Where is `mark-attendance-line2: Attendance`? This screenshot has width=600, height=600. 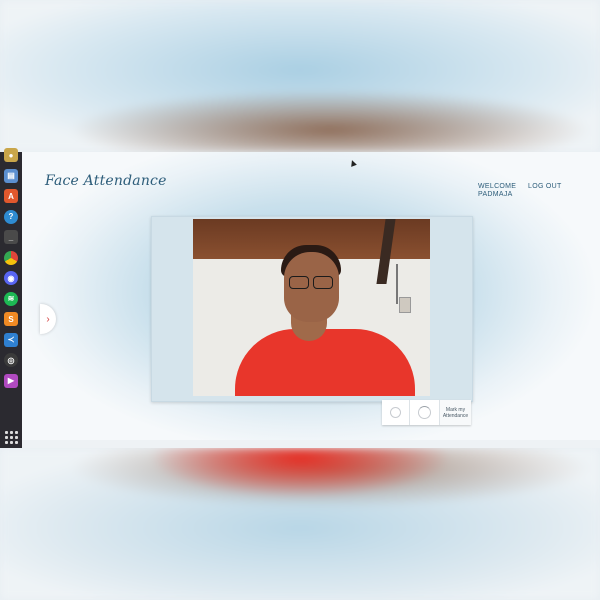 mark-attendance-line2: Attendance is located at coordinates (455, 415).